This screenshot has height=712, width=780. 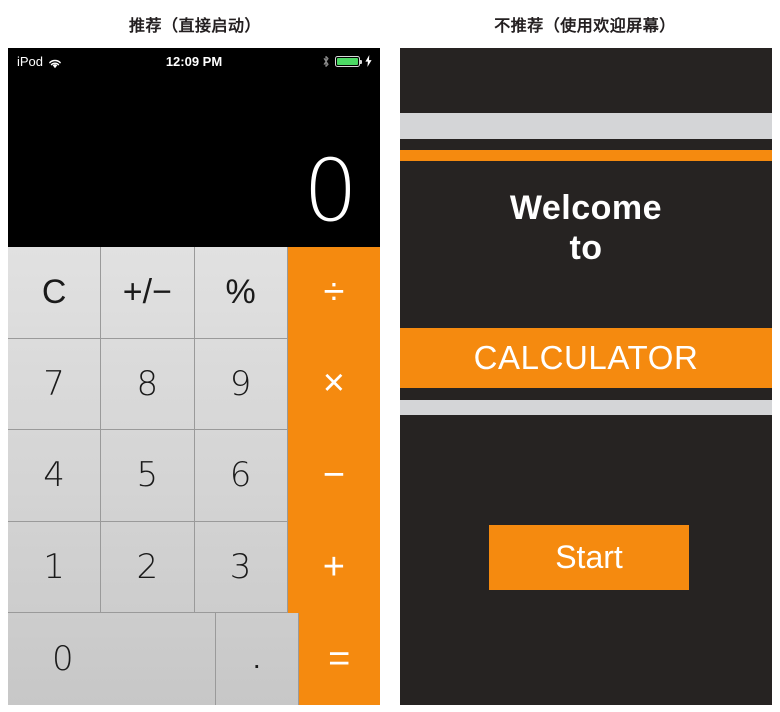 What do you see at coordinates (330, 191) in the screenshot?
I see `display-value: 0` at bounding box center [330, 191].